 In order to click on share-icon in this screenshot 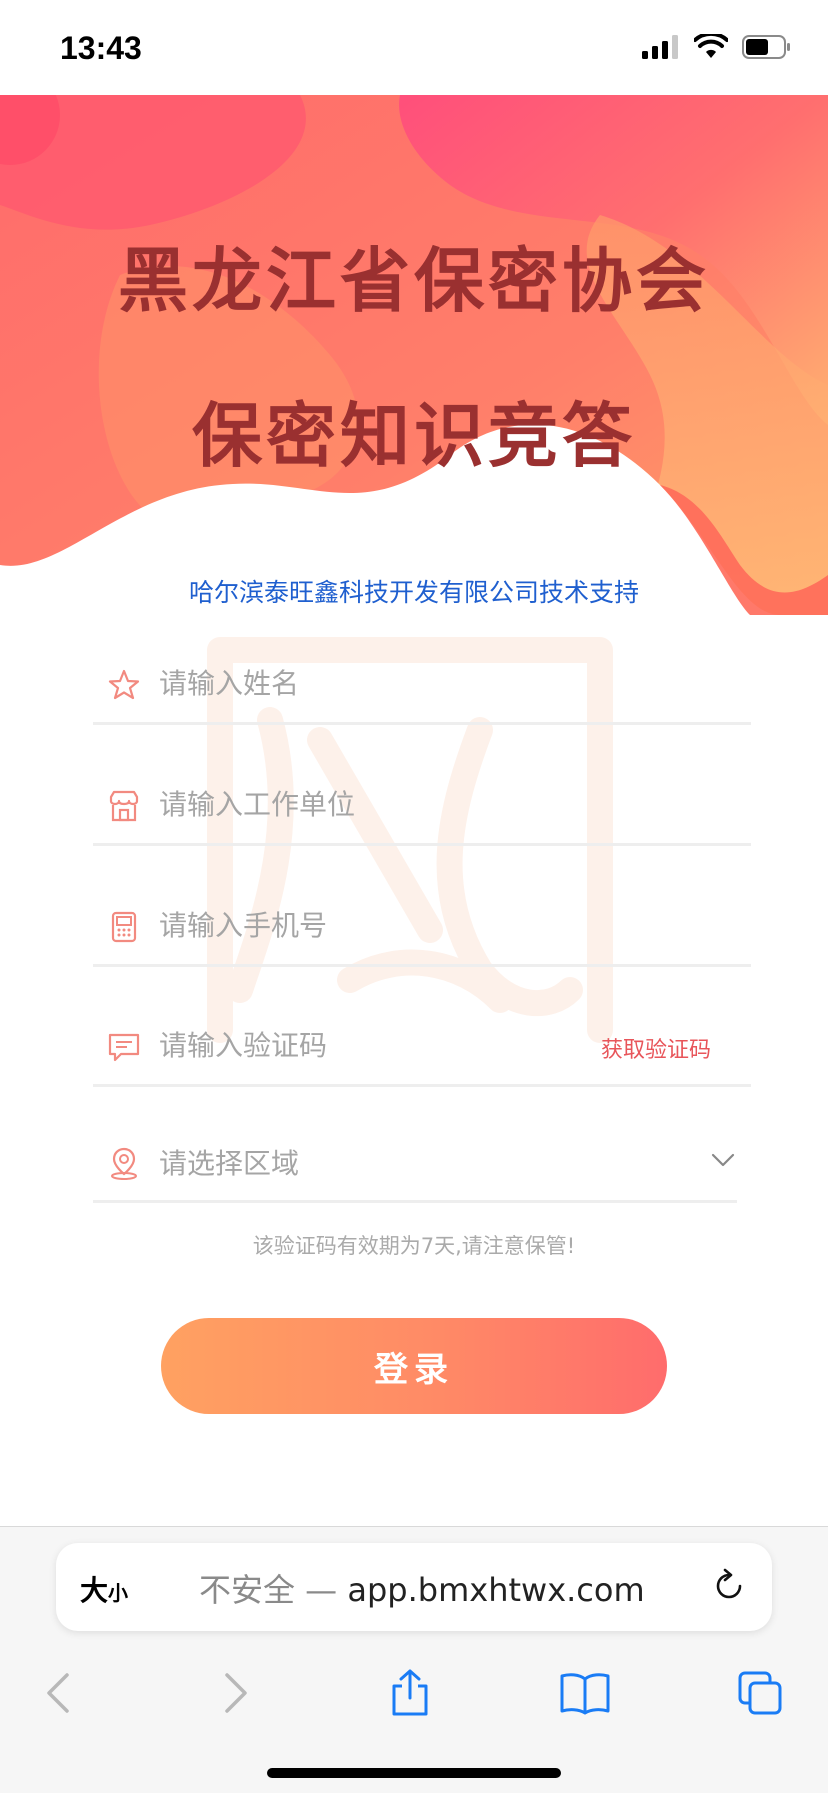, I will do `click(410, 1692)`.